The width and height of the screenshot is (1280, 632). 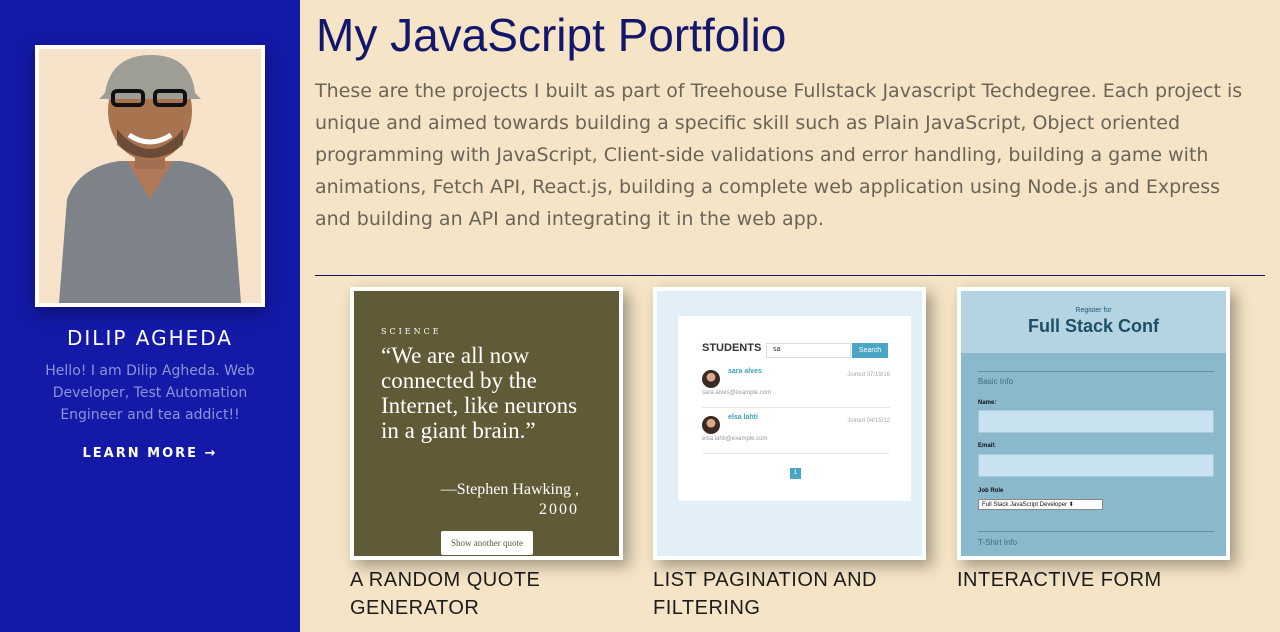 I want to click on basic-info-heading: Basic Info, so click(x=996, y=381).